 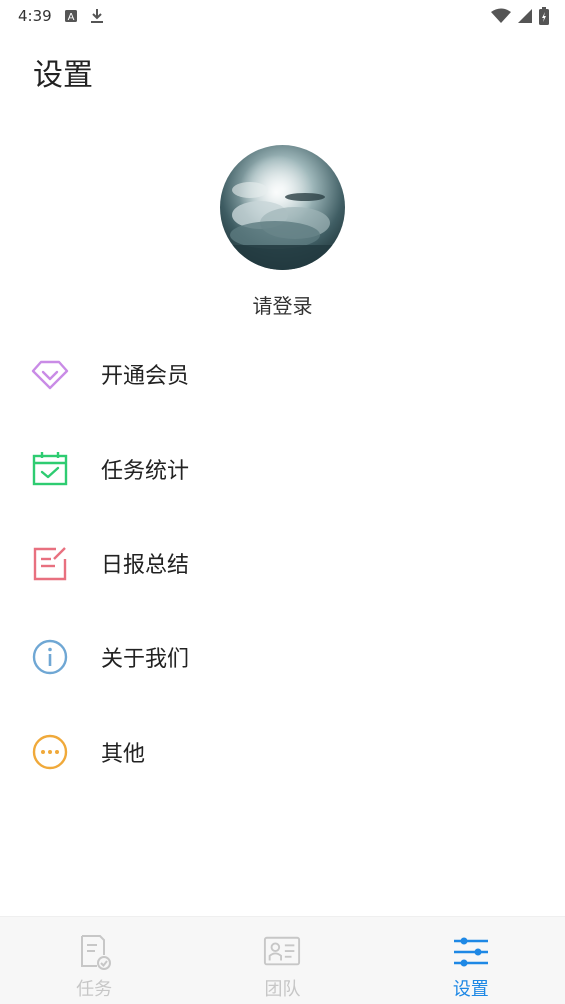 I want to click on tab-team: 团队, so click(x=282, y=960).